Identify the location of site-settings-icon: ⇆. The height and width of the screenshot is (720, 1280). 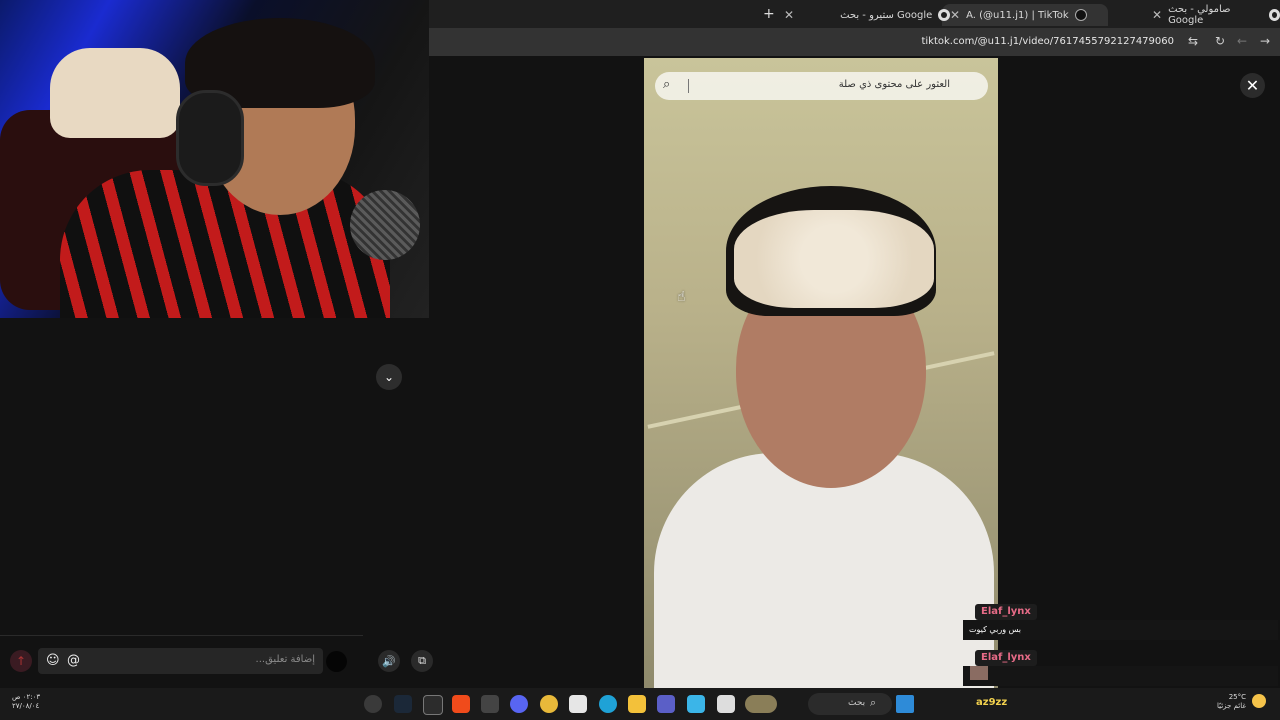
(1193, 41).